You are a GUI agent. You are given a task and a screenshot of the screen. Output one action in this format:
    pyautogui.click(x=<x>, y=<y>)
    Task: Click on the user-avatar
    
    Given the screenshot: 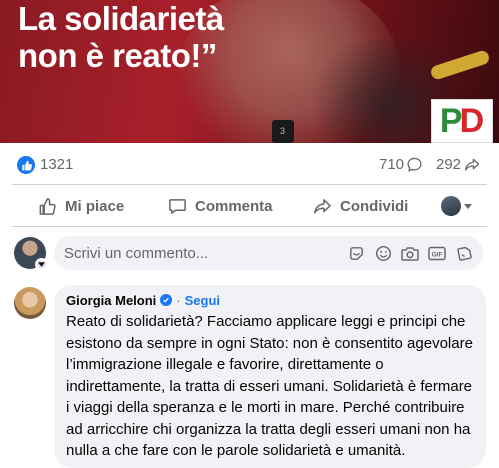 What is the action you would take?
    pyautogui.click(x=31, y=254)
    